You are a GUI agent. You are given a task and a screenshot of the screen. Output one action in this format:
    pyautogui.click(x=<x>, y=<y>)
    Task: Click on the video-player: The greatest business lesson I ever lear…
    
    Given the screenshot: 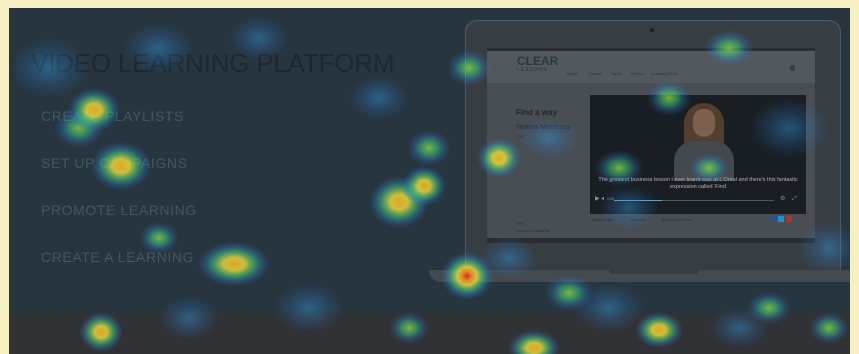 What is the action you would take?
    pyautogui.click(x=698, y=154)
    